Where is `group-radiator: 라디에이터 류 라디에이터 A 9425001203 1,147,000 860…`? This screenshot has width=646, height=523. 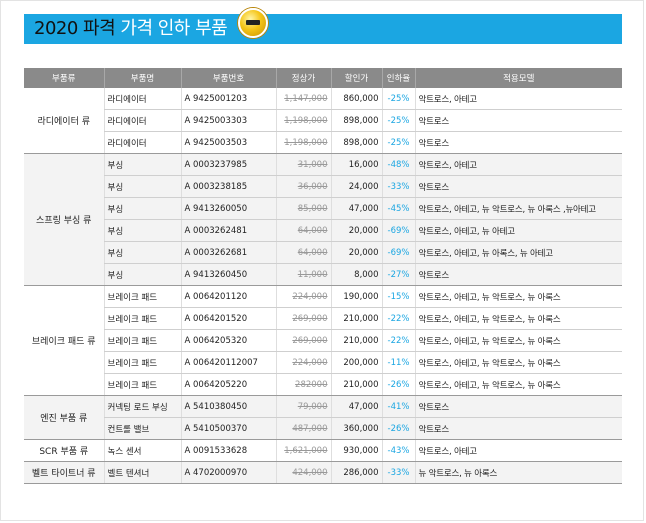 group-radiator: 라디에이터 류 라디에이터 A 9425001203 1,147,000 860… is located at coordinates (323, 121).